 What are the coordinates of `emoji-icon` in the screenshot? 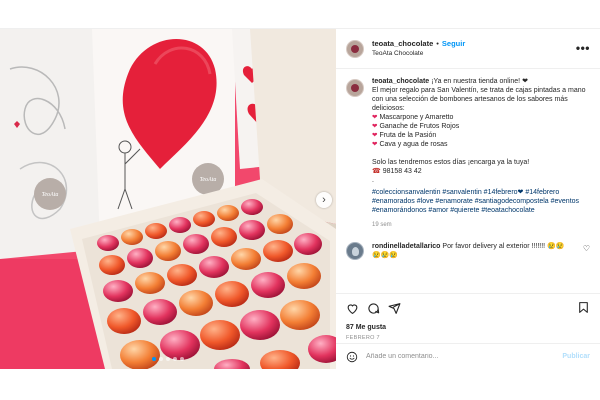 It's located at (352, 357).